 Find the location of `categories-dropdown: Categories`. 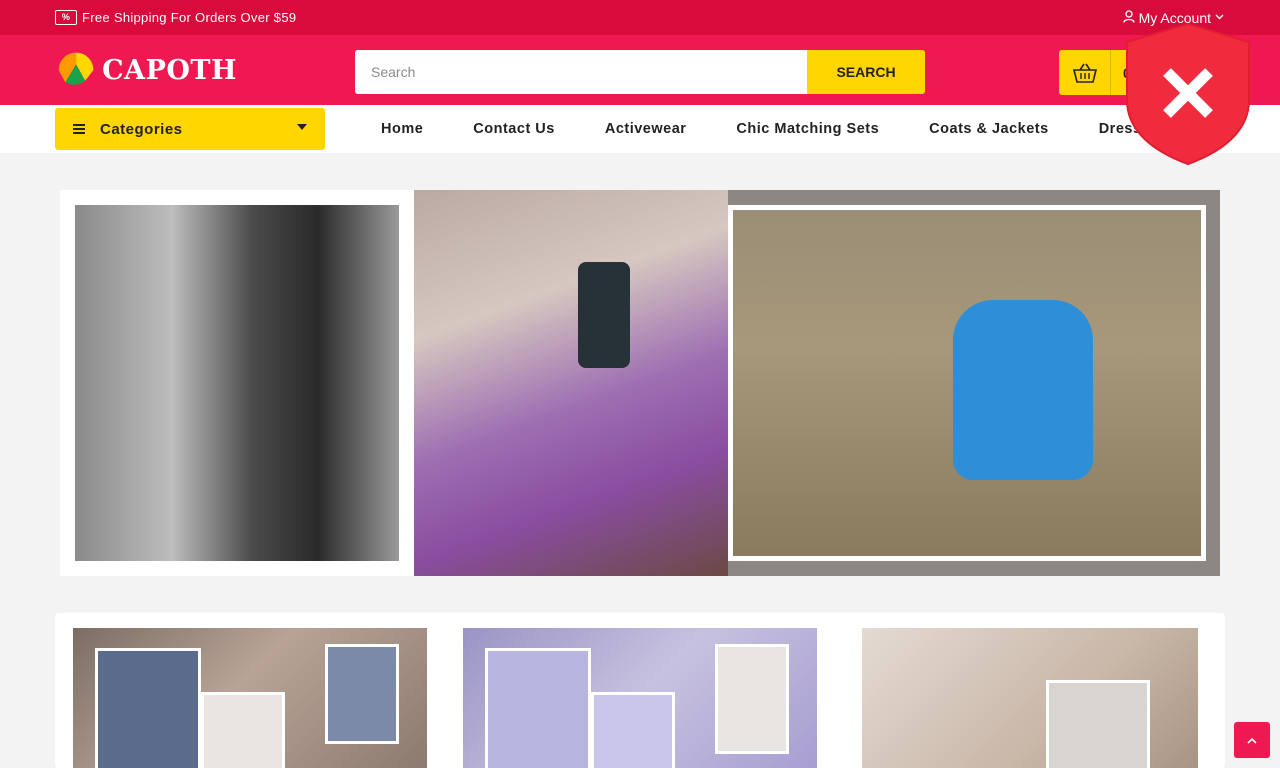

categories-dropdown: Categories is located at coordinates (190, 129).